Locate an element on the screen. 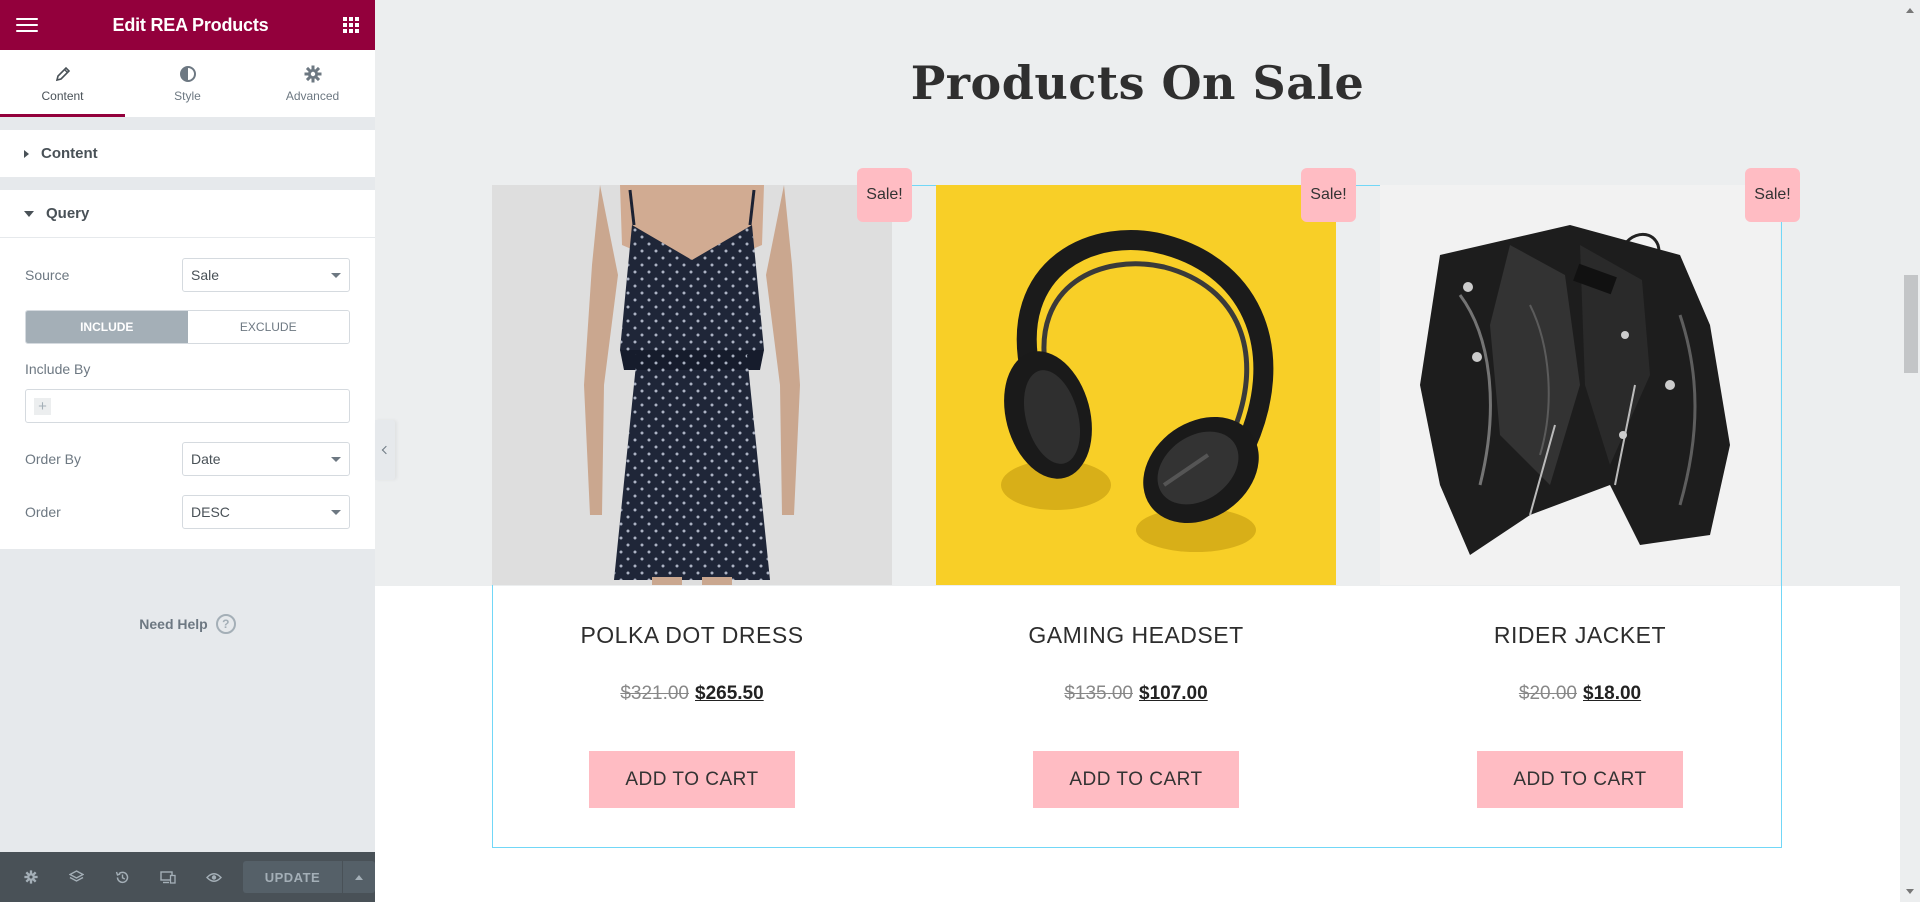 This screenshot has width=1920, height=902. source-label: Source is located at coordinates (47, 275).